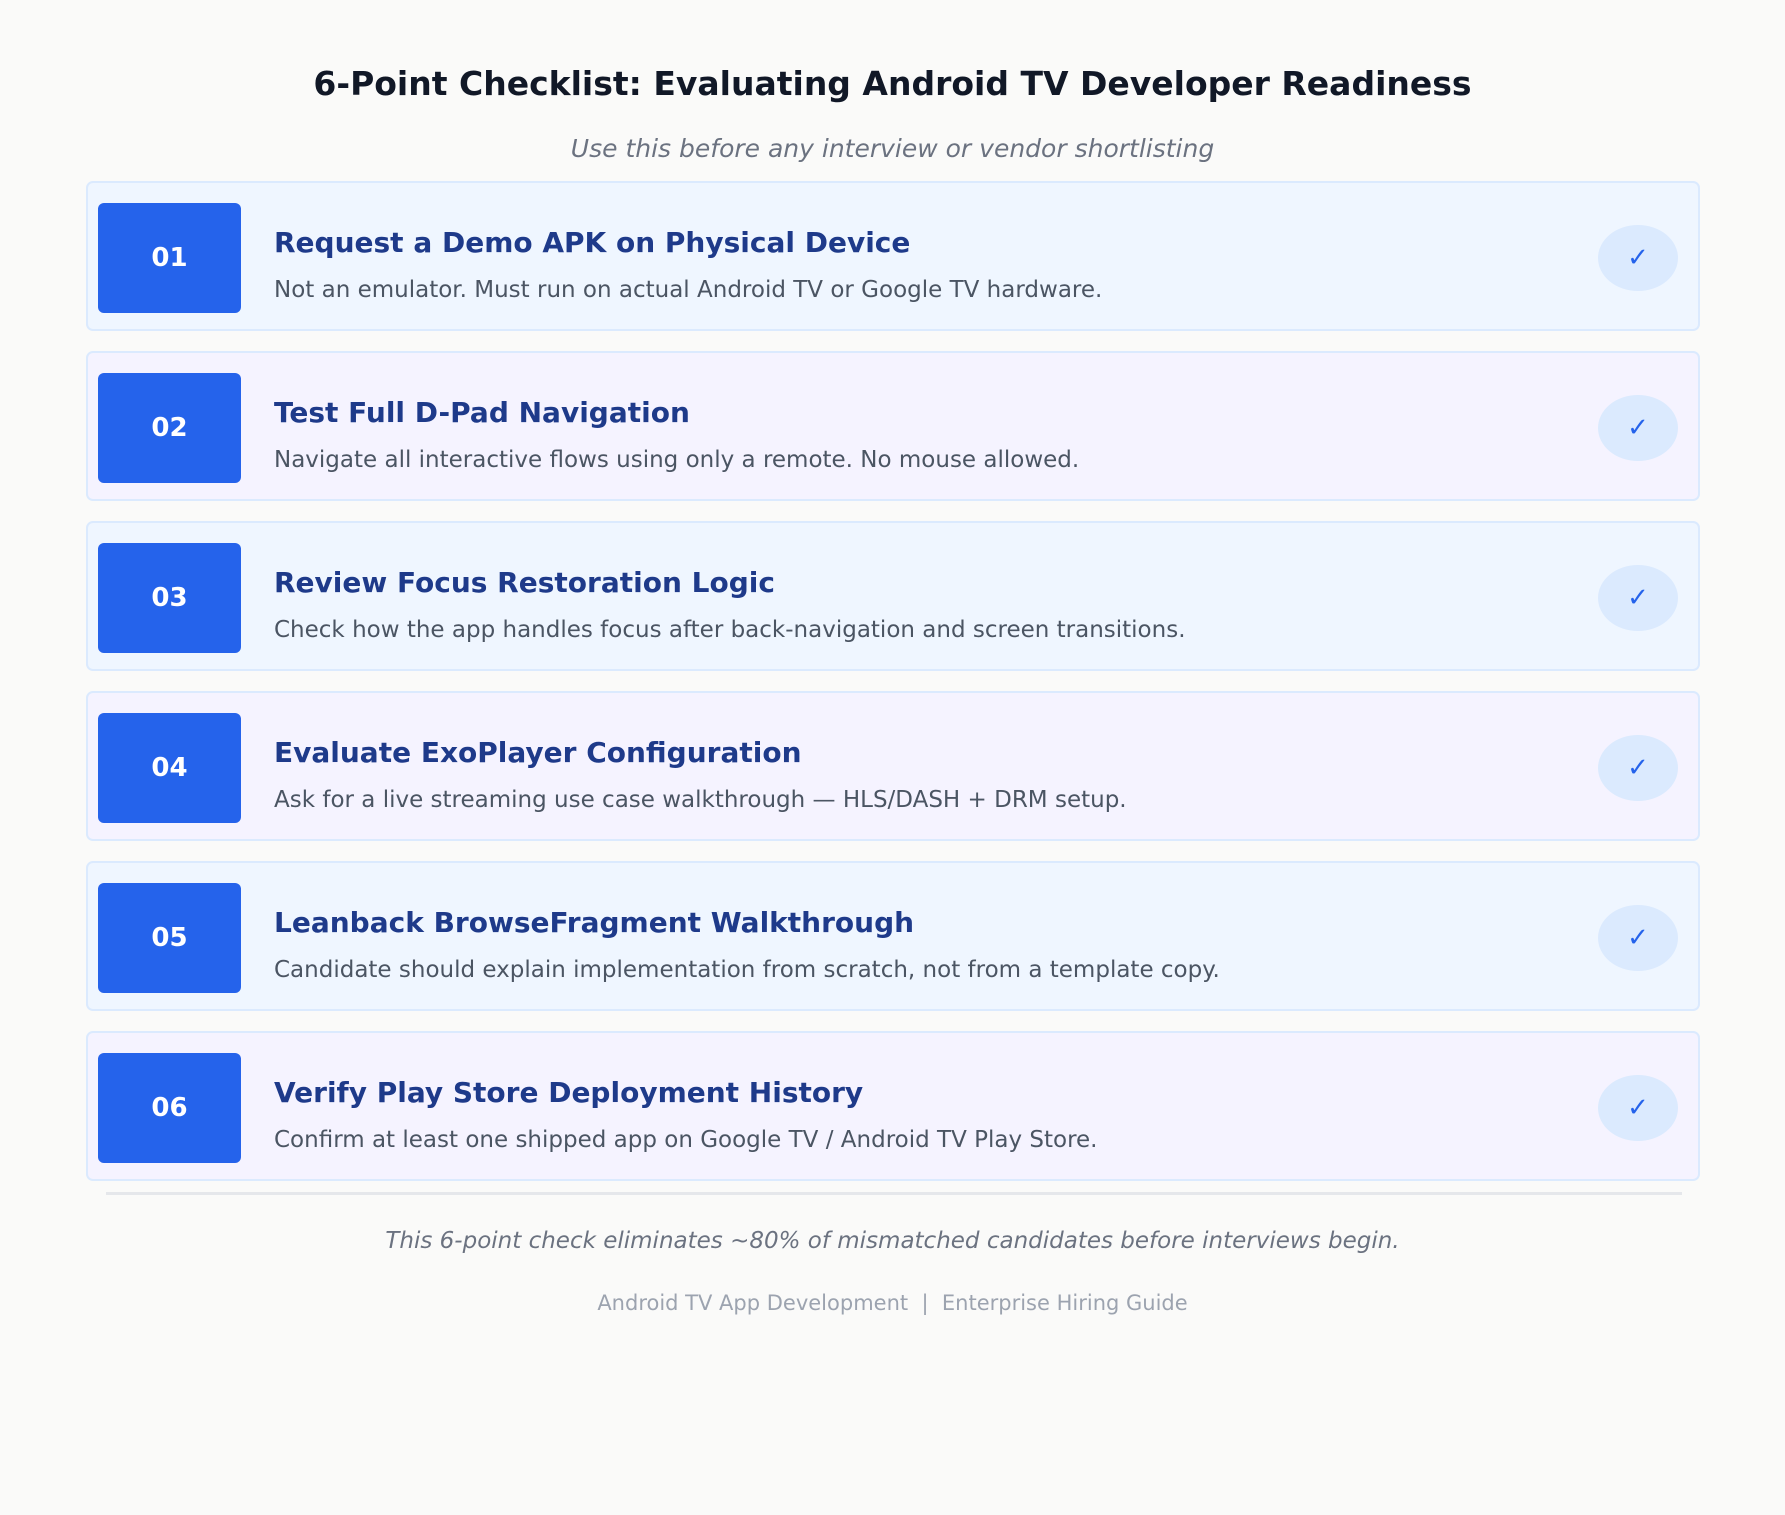 The width and height of the screenshot is (1785, 1515). I want to click on item-number-badge: 06, so click(169, 1108).